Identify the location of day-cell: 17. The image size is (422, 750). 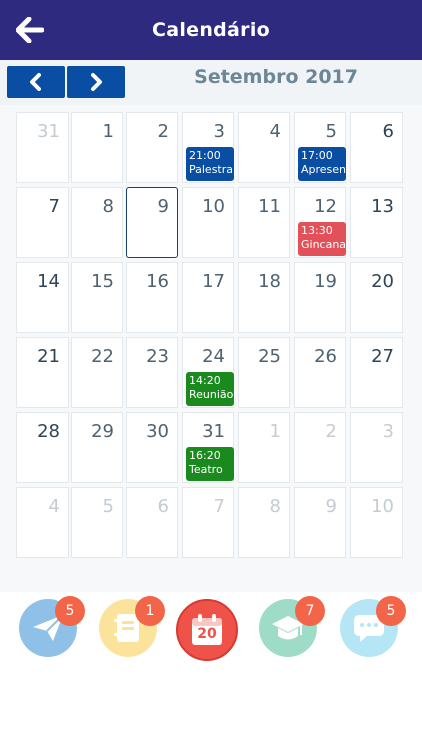
(208, 297).